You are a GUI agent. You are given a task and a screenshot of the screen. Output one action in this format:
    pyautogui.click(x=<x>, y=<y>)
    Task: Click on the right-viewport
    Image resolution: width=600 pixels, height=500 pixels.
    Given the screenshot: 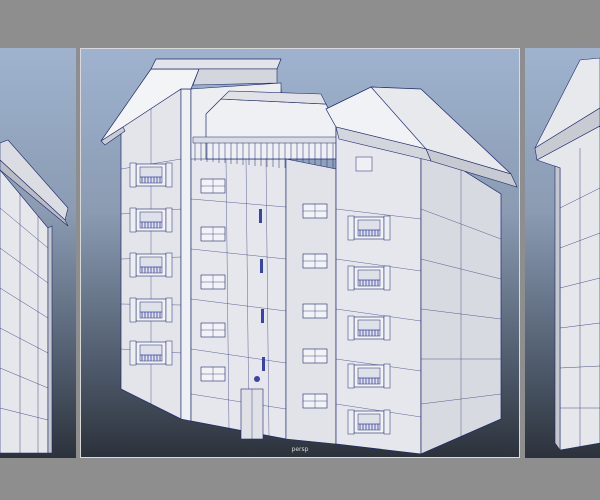 What is the action you would take?
    pyautogui.click(x=562, y=253)
    